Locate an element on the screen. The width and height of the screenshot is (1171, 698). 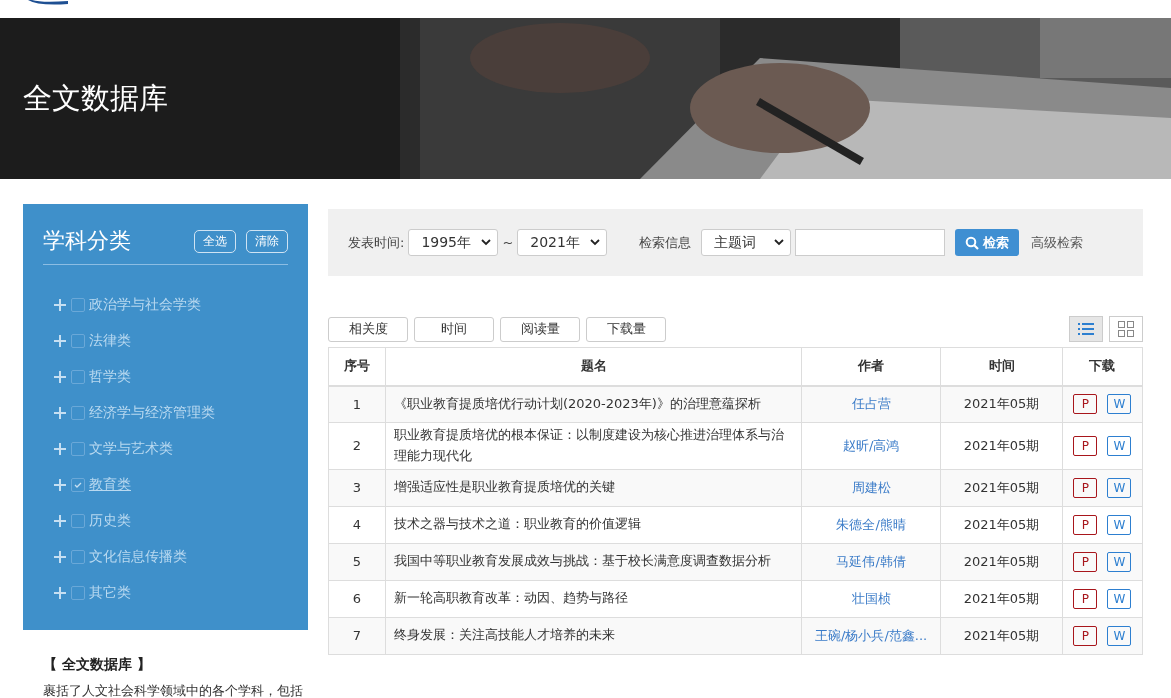
category-label: 文学与艺术类 is located at coordinates (131, 449).